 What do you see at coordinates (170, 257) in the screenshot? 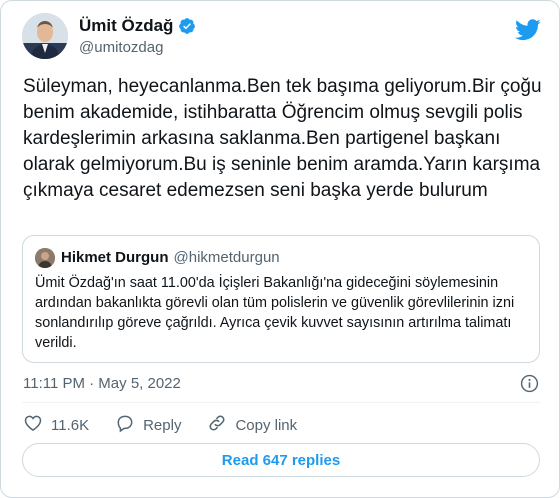
I see `quoted-header: Hikmet Durgun @hikmetdurgun` at bounding box center [170, 257].